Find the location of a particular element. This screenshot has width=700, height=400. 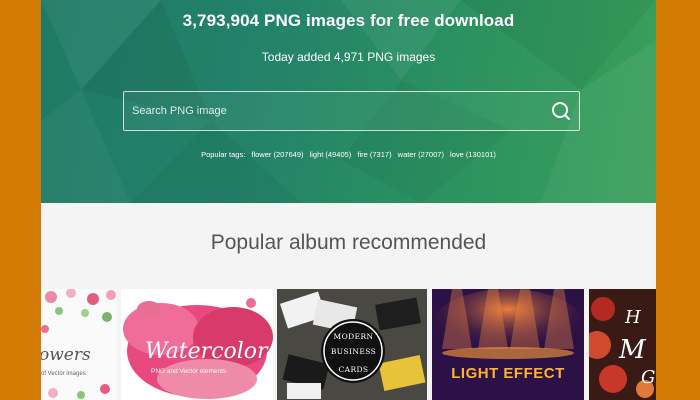

stage-lights-image is located at coordinates (508, 344).